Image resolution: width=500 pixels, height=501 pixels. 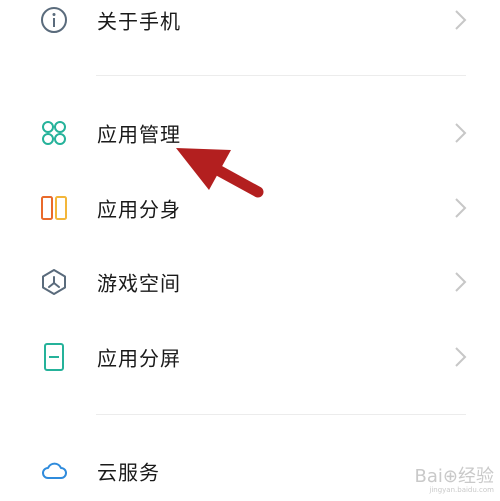 What do you see at coordinates (454, 480) in the screenshot?
I see `watermark-logo: Bai⊕经验 jingyan.baidu.com` at bounding box center [454, 480].